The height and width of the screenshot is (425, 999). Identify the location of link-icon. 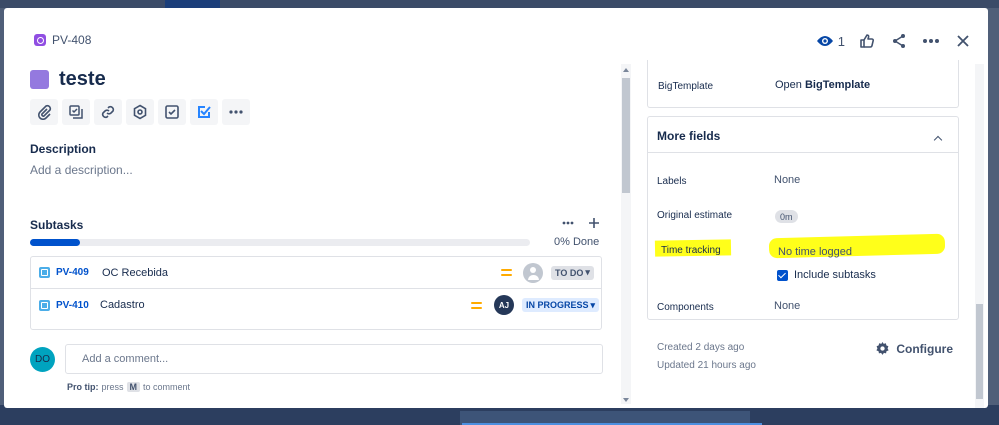
(108, 112).